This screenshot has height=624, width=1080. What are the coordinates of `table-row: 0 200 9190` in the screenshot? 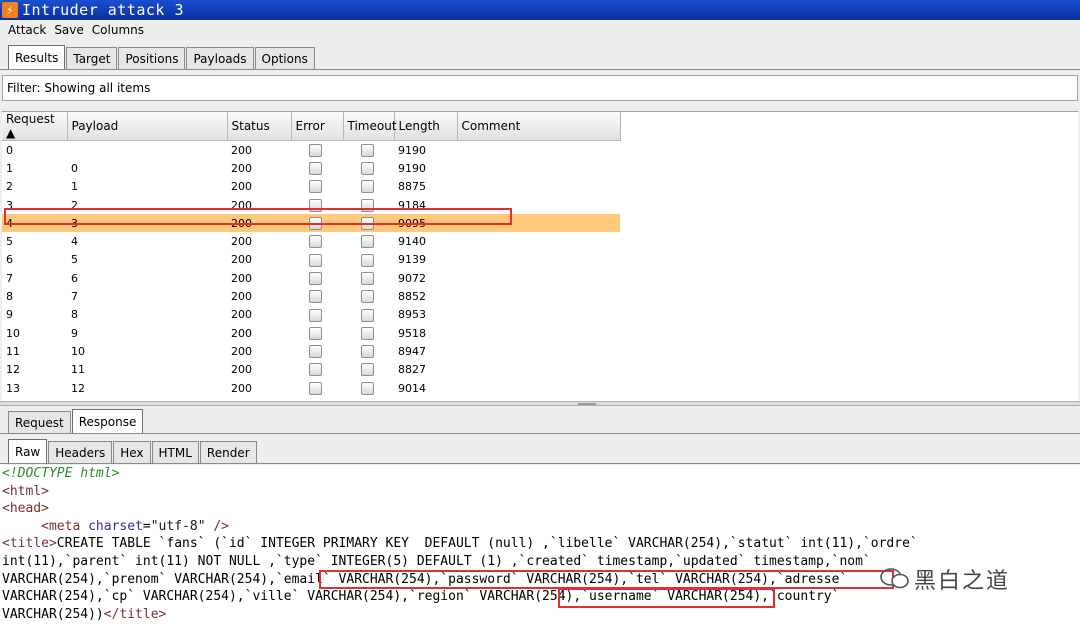 It's located at (311, 150).